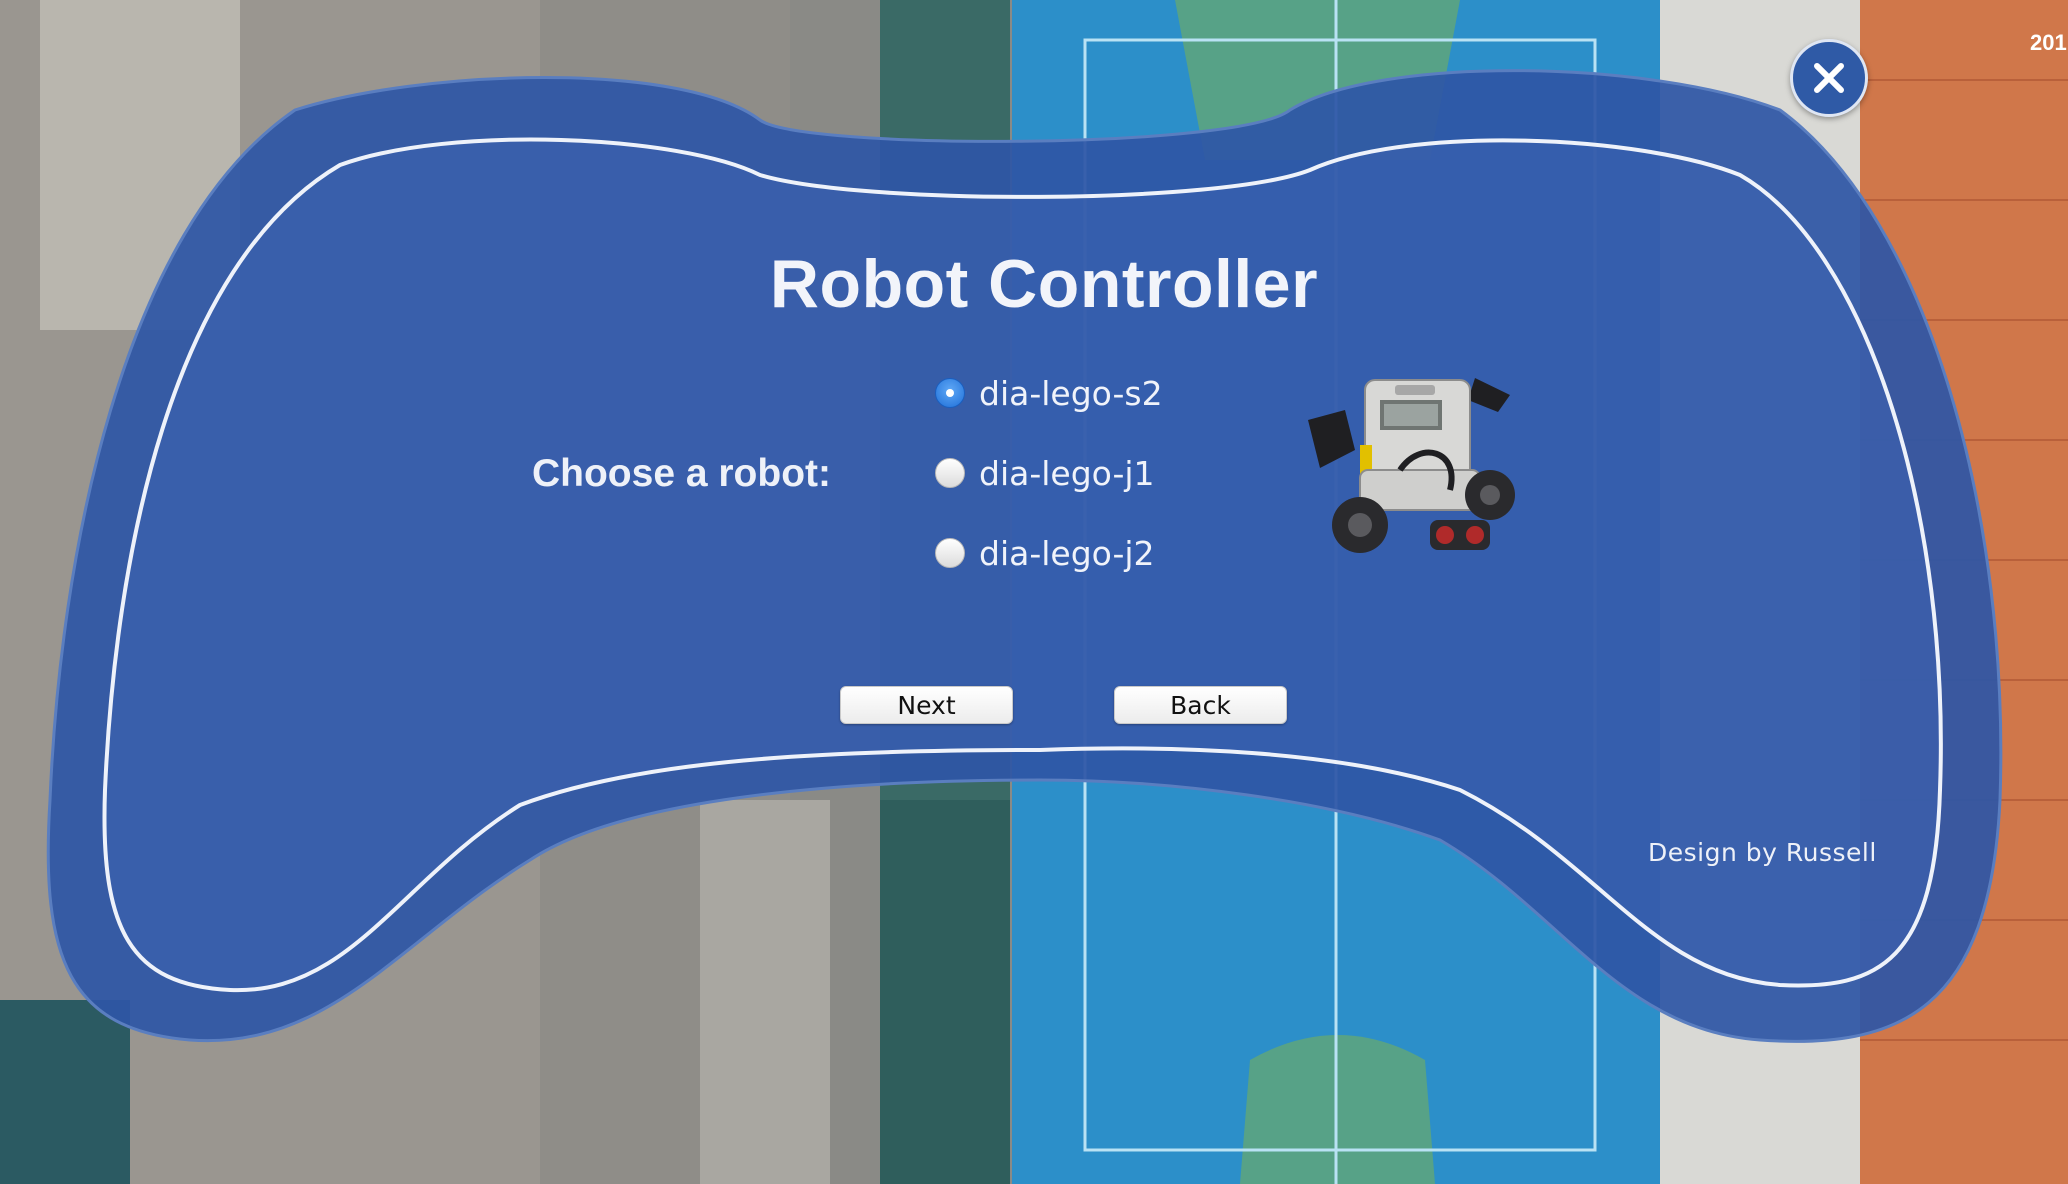  What do you see at coordinates (1067, 473) in the screenshot?
I see `robot-option-label: dia-lego-j1` at bounding box center [1067, 473].